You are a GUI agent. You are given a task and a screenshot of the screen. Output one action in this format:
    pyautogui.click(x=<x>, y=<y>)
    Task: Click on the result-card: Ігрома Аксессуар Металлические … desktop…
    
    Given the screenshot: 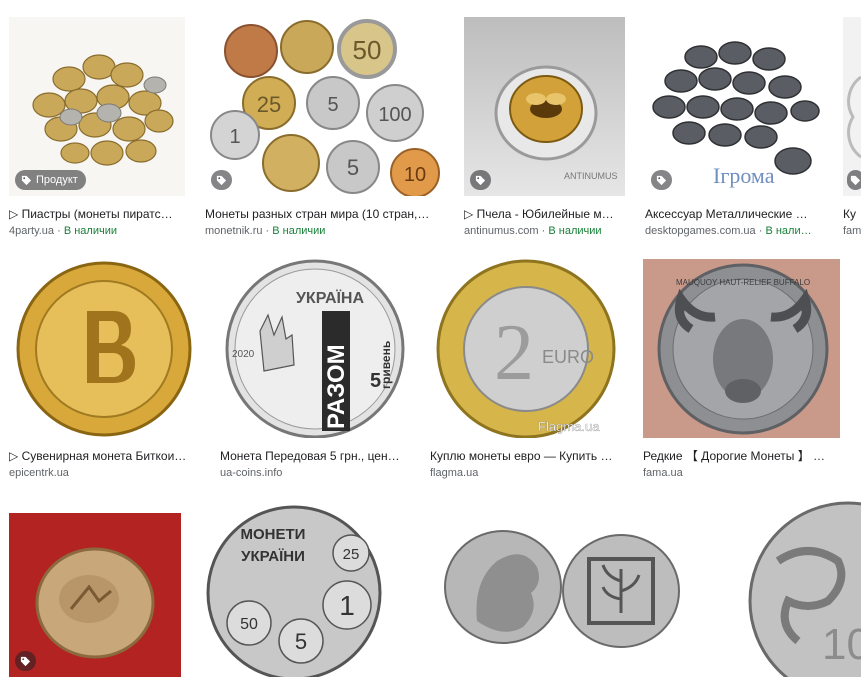 What is the action you would take?
    pyautogui.click(x=734, y=128)
    